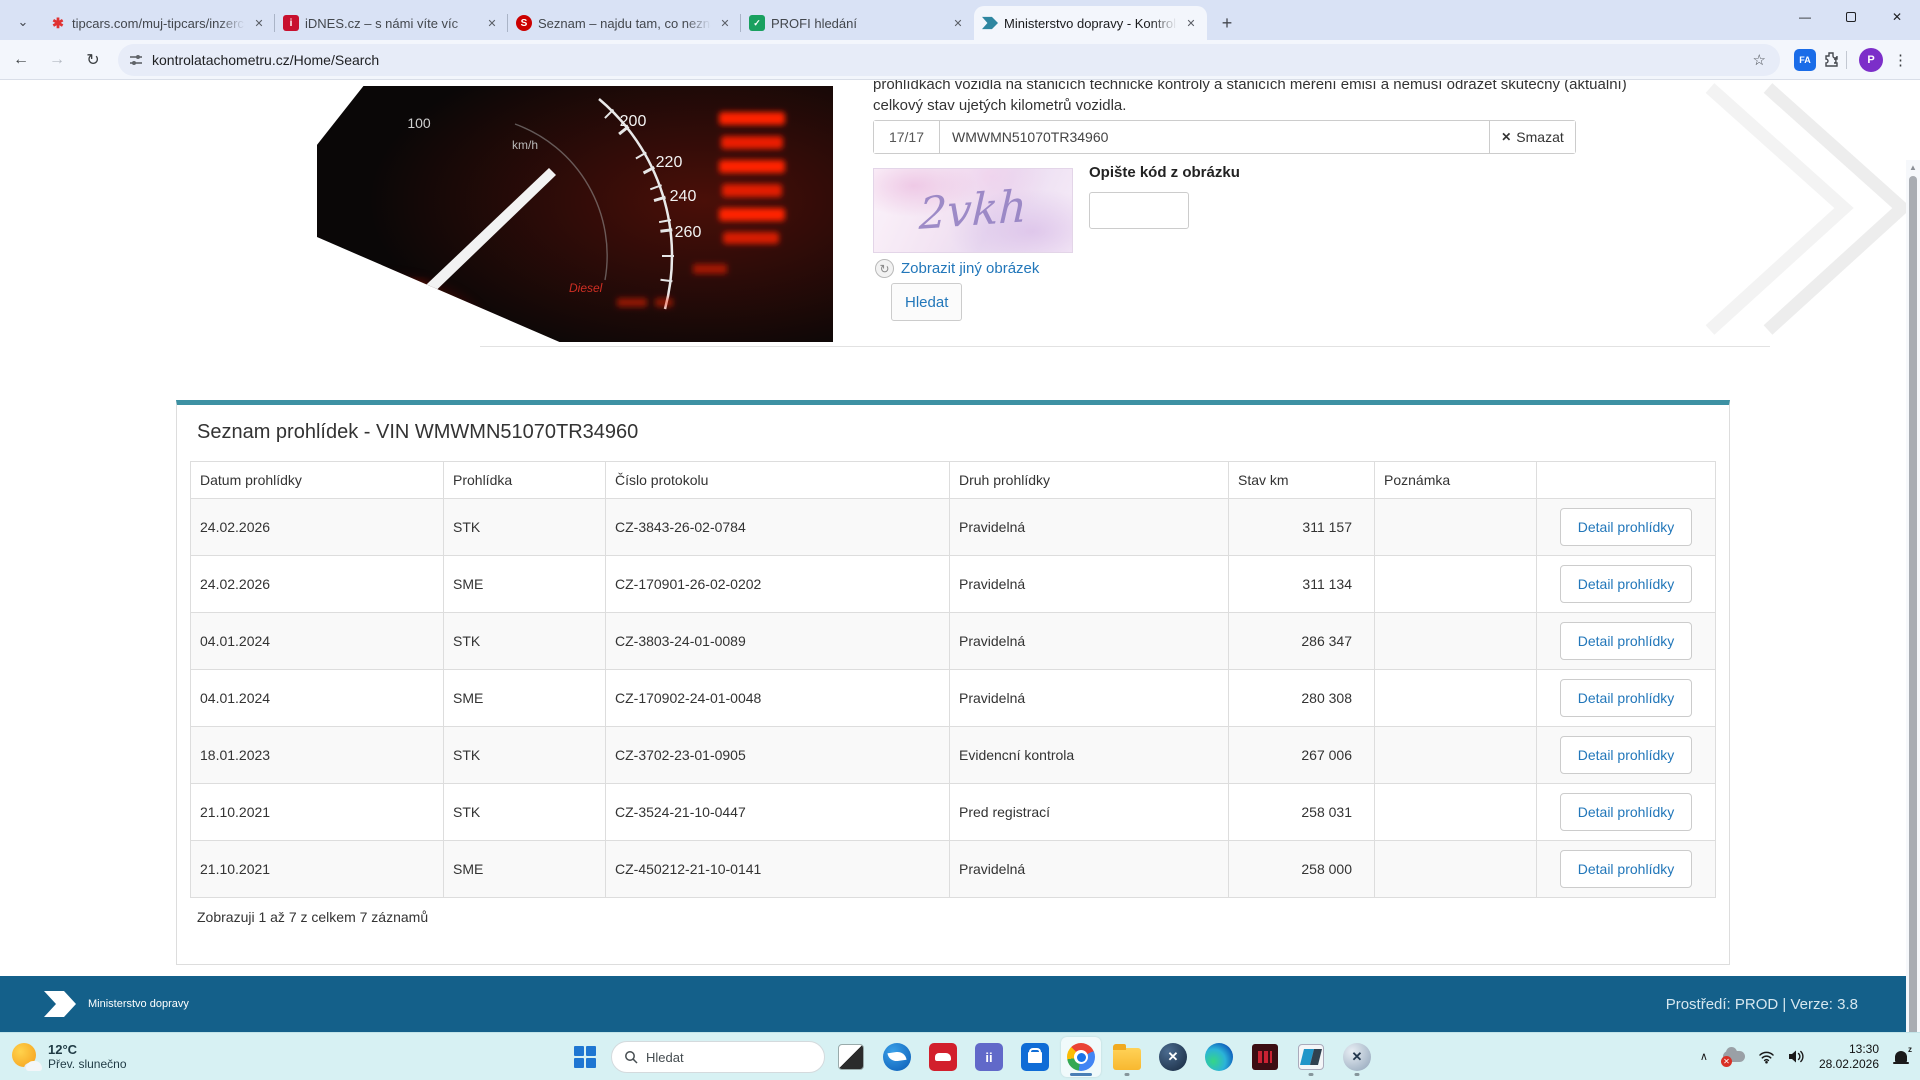 Image resolution: width=1920 pixels, height=1080 pixels. Describe the element at coordinates (778, 869) in the screenshot. I see `cell-protocol: CZ-450212-21-10-0141` at that location.